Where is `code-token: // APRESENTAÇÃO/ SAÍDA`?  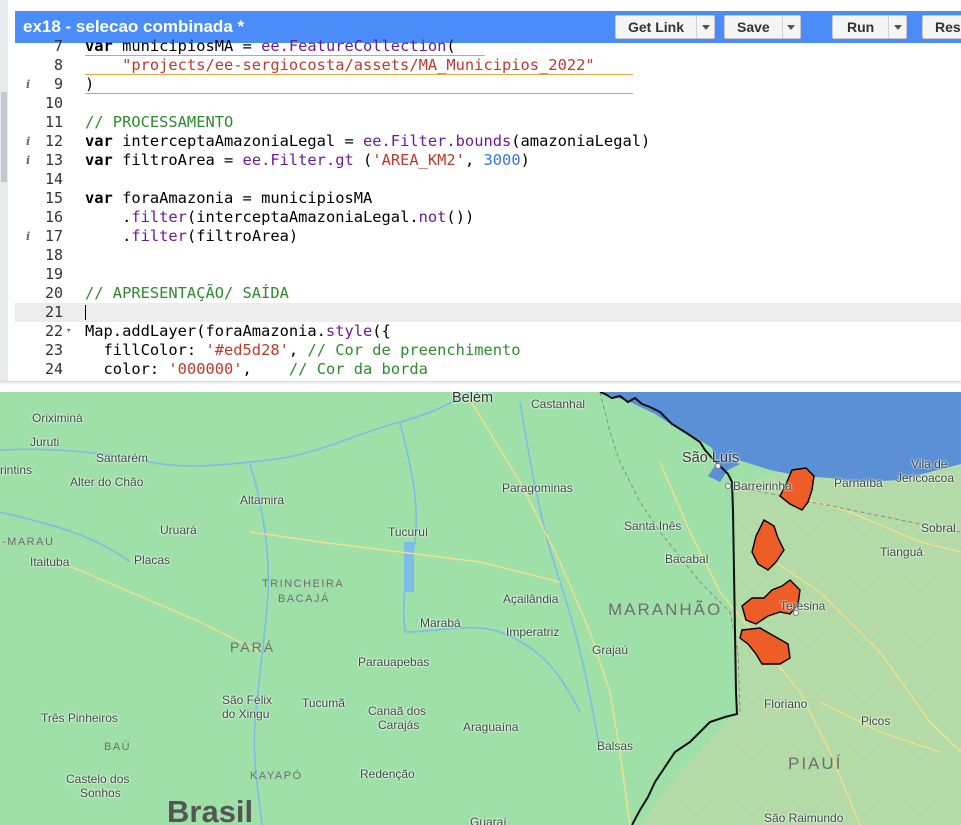 code-token: // APRESENTAÇÃO/ SAÍDA is located at coordinates (187, 293).